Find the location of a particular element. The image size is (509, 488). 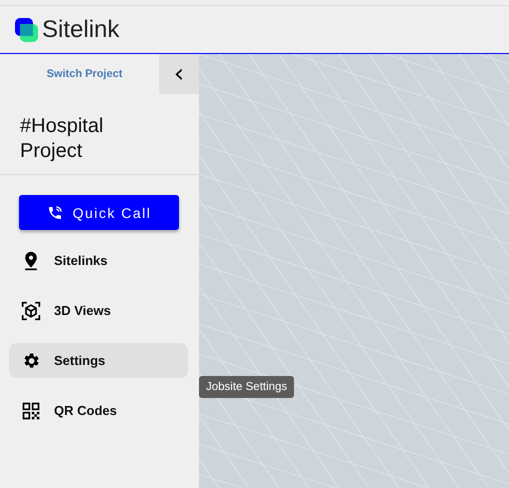

phone-icon is located at coordinates (54, 212).